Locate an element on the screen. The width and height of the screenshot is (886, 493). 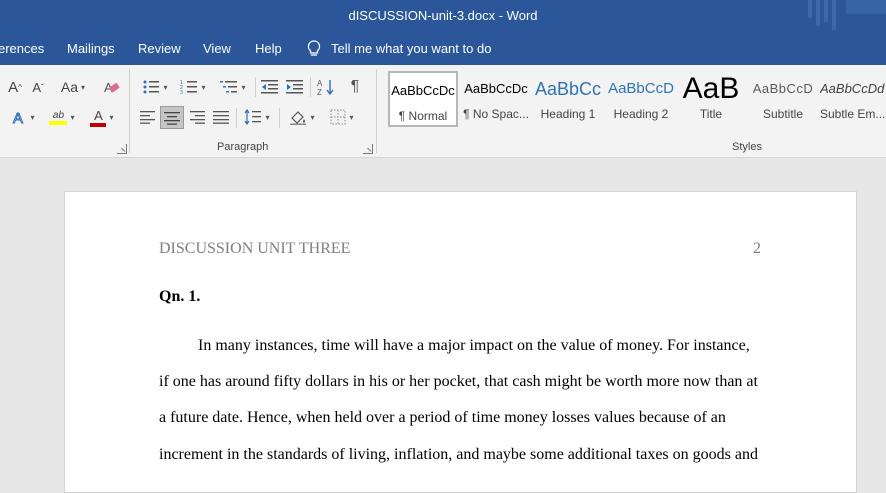
font-color-icon: A is located at coordinates (98, 115).